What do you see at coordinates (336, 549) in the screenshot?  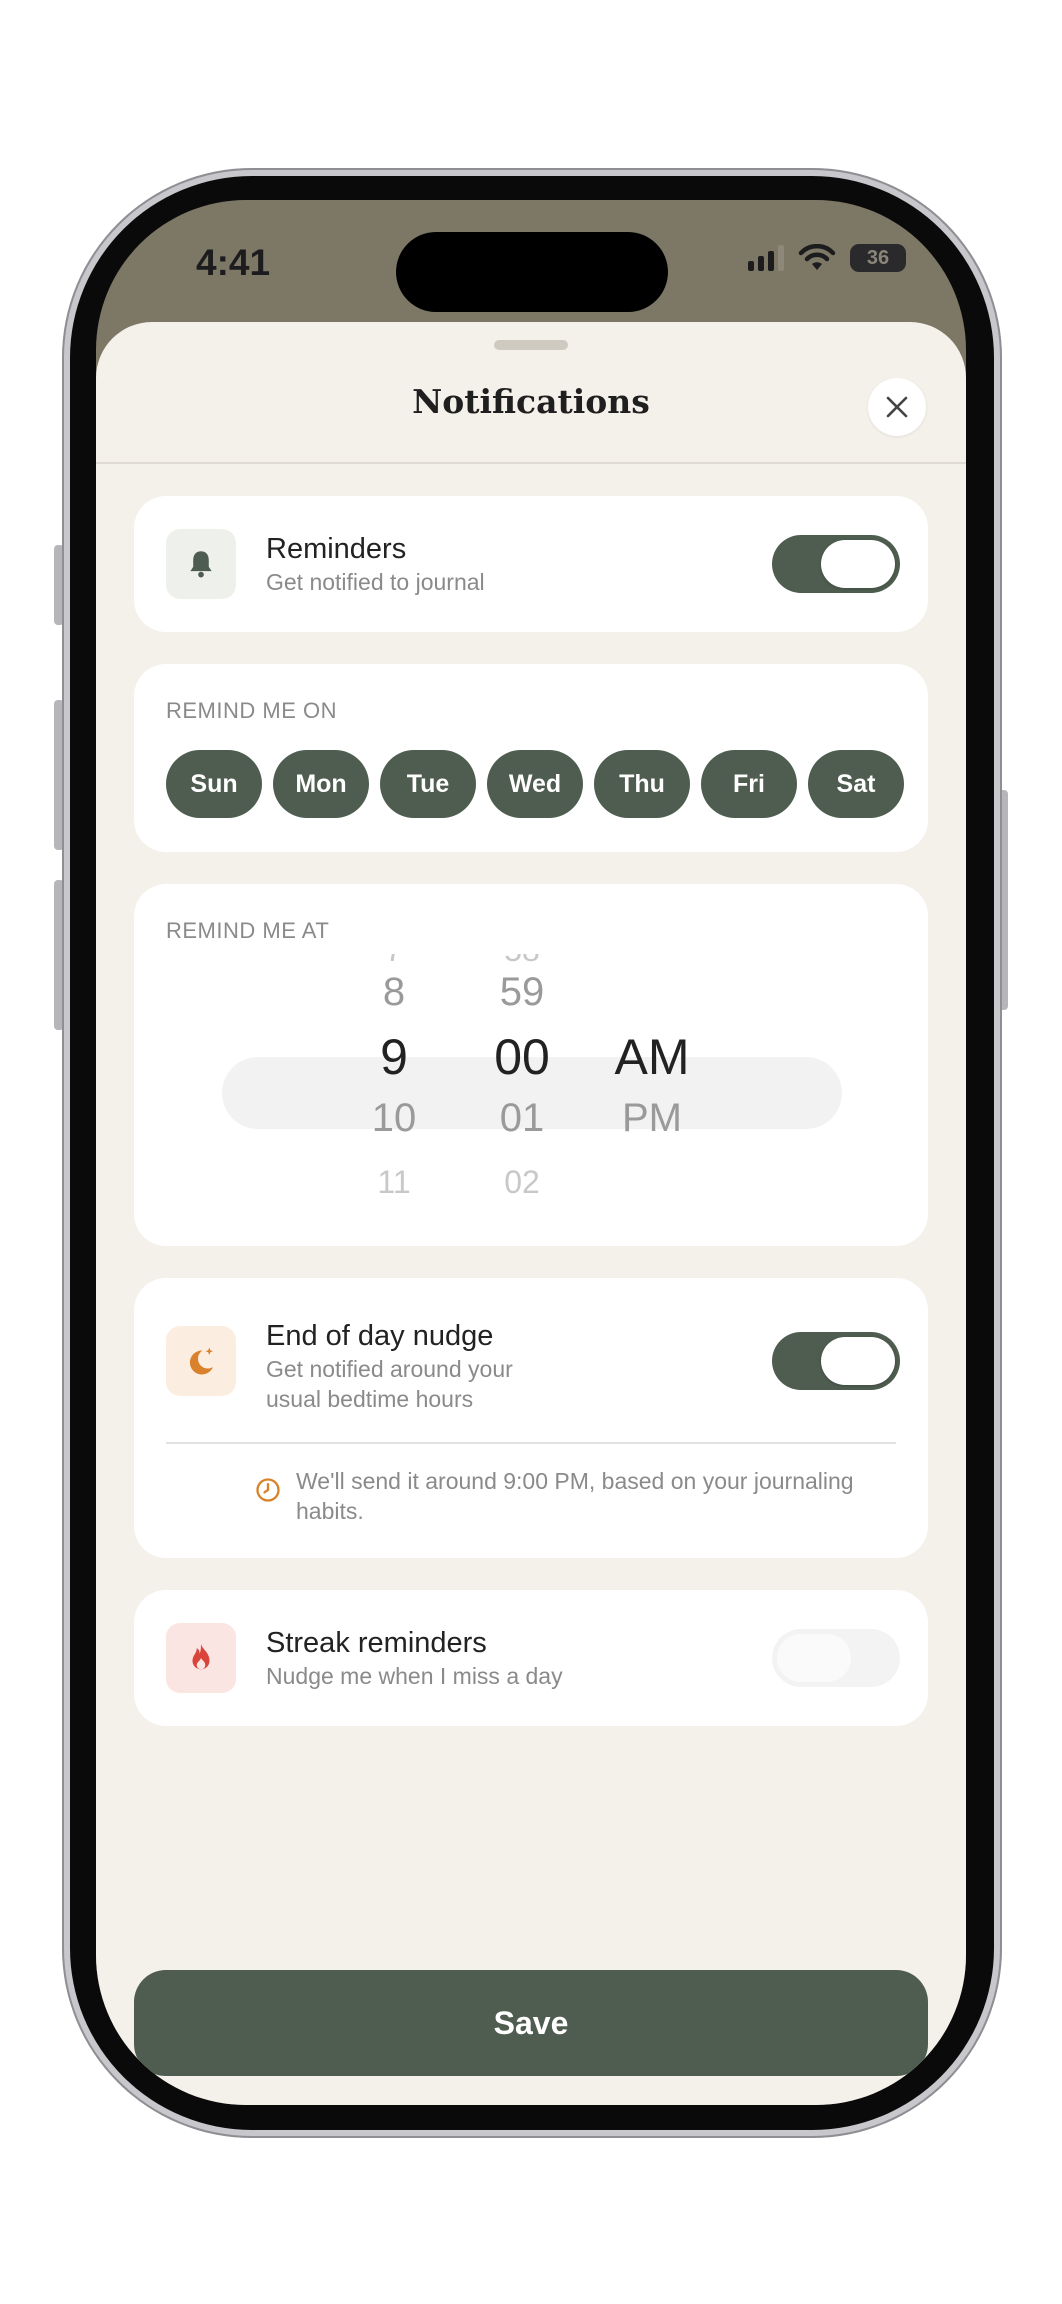 I see `reminders-title: Reminders` at bounding box center [336, 549].